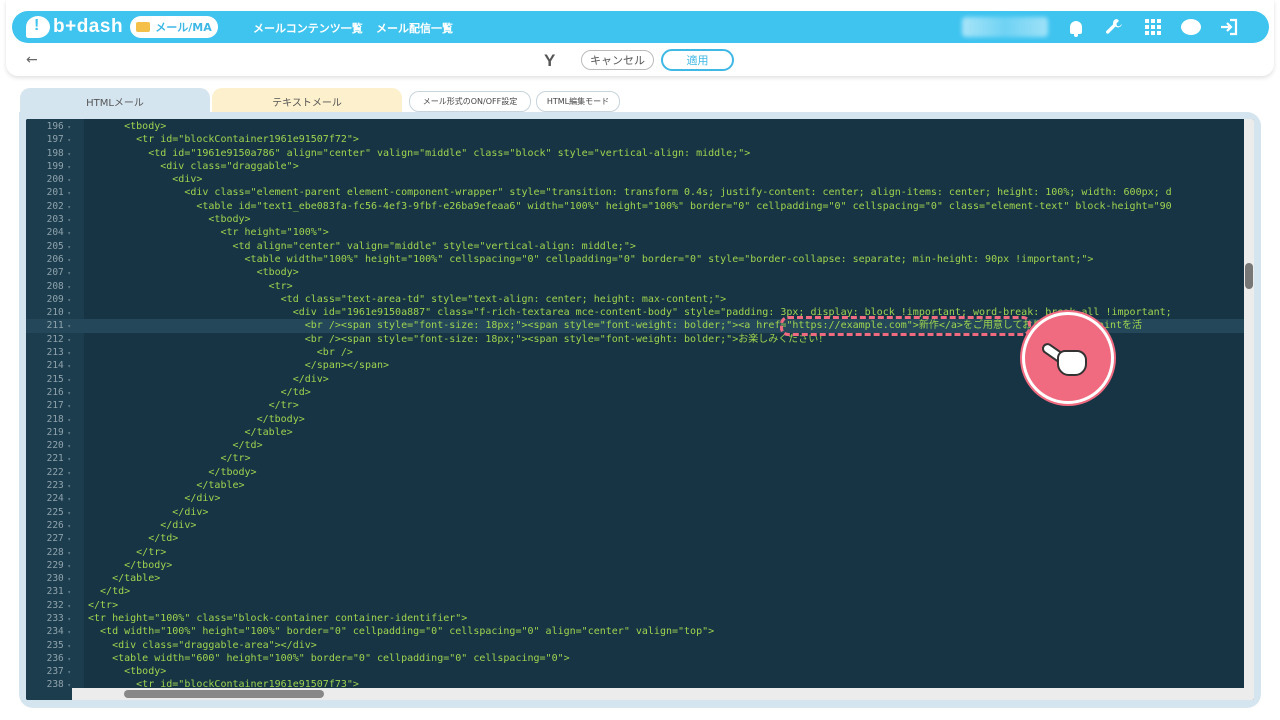  Describe the element at coordinates (635, 671) in the screenshot. I see `code-line: 237 <tbody>` at that location.